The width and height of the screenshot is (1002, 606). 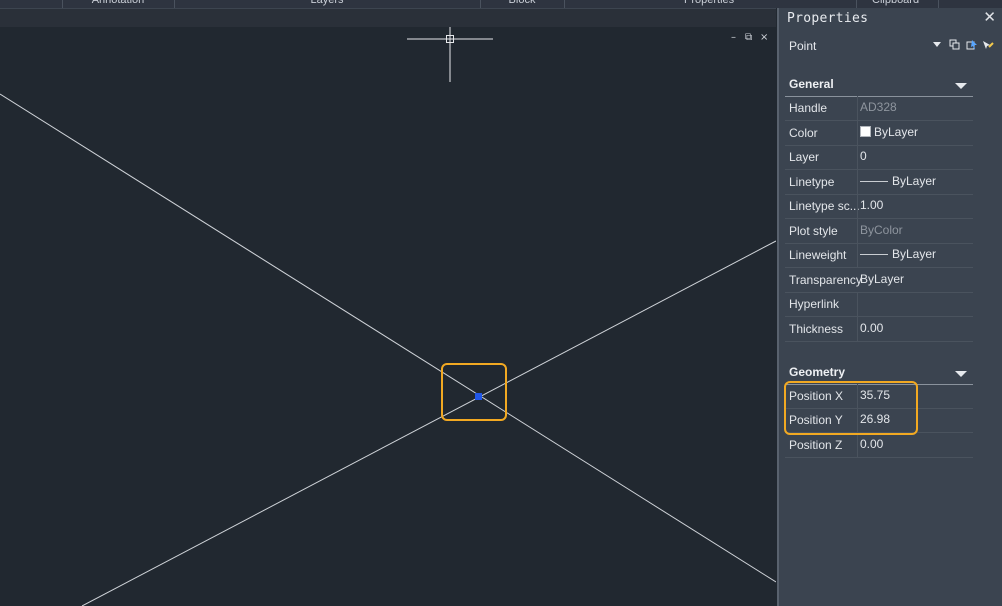 What do you see at coordinates (804, 157) in the screenshot?
I see `prop-label: Layer` at bounding box center [804, 157].